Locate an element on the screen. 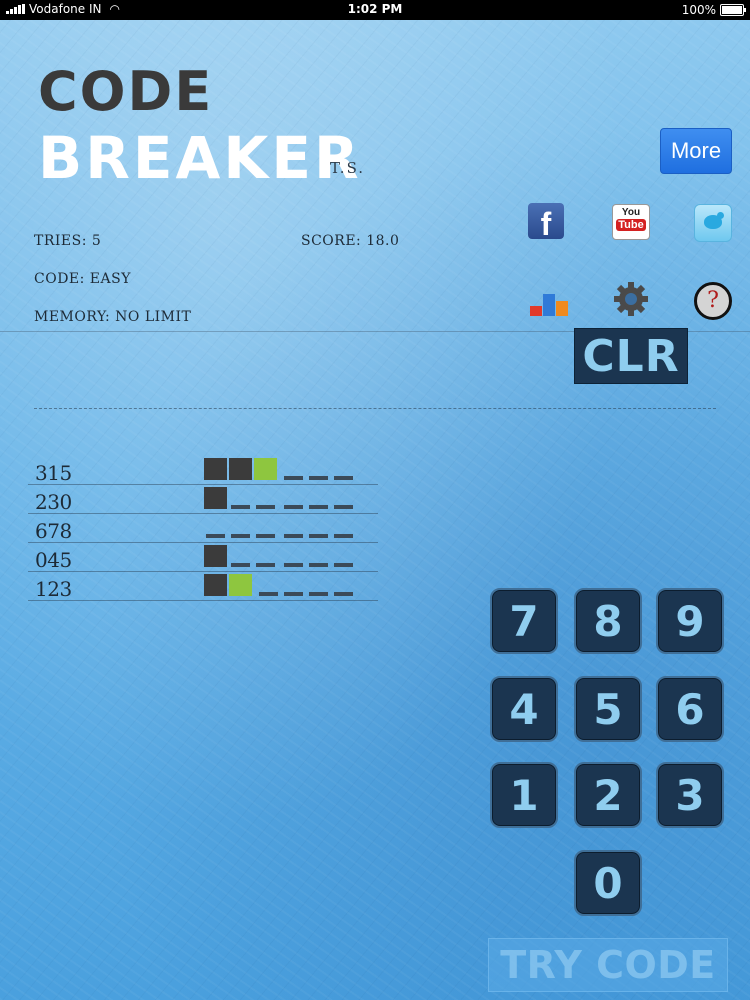 The height and width of the screenshot is (1000, 750). logo-line-code: CODE is located at coordinates (126, 91).